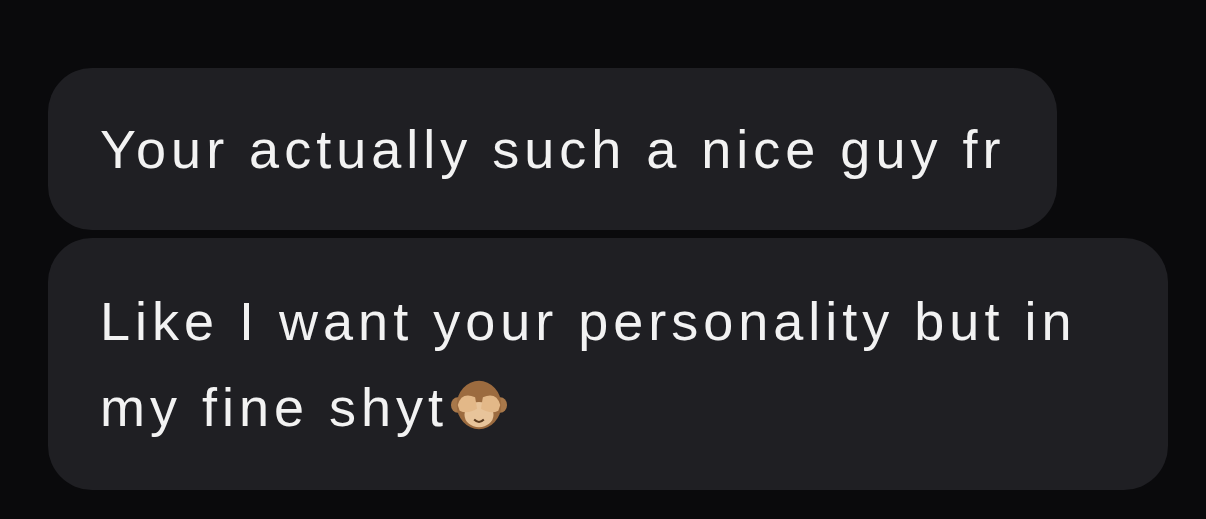 Image resolution: width=1206 pixels, height=519 pixels. I want to click on message-text: Your actually such a nice guy fr, so click(553, 149).